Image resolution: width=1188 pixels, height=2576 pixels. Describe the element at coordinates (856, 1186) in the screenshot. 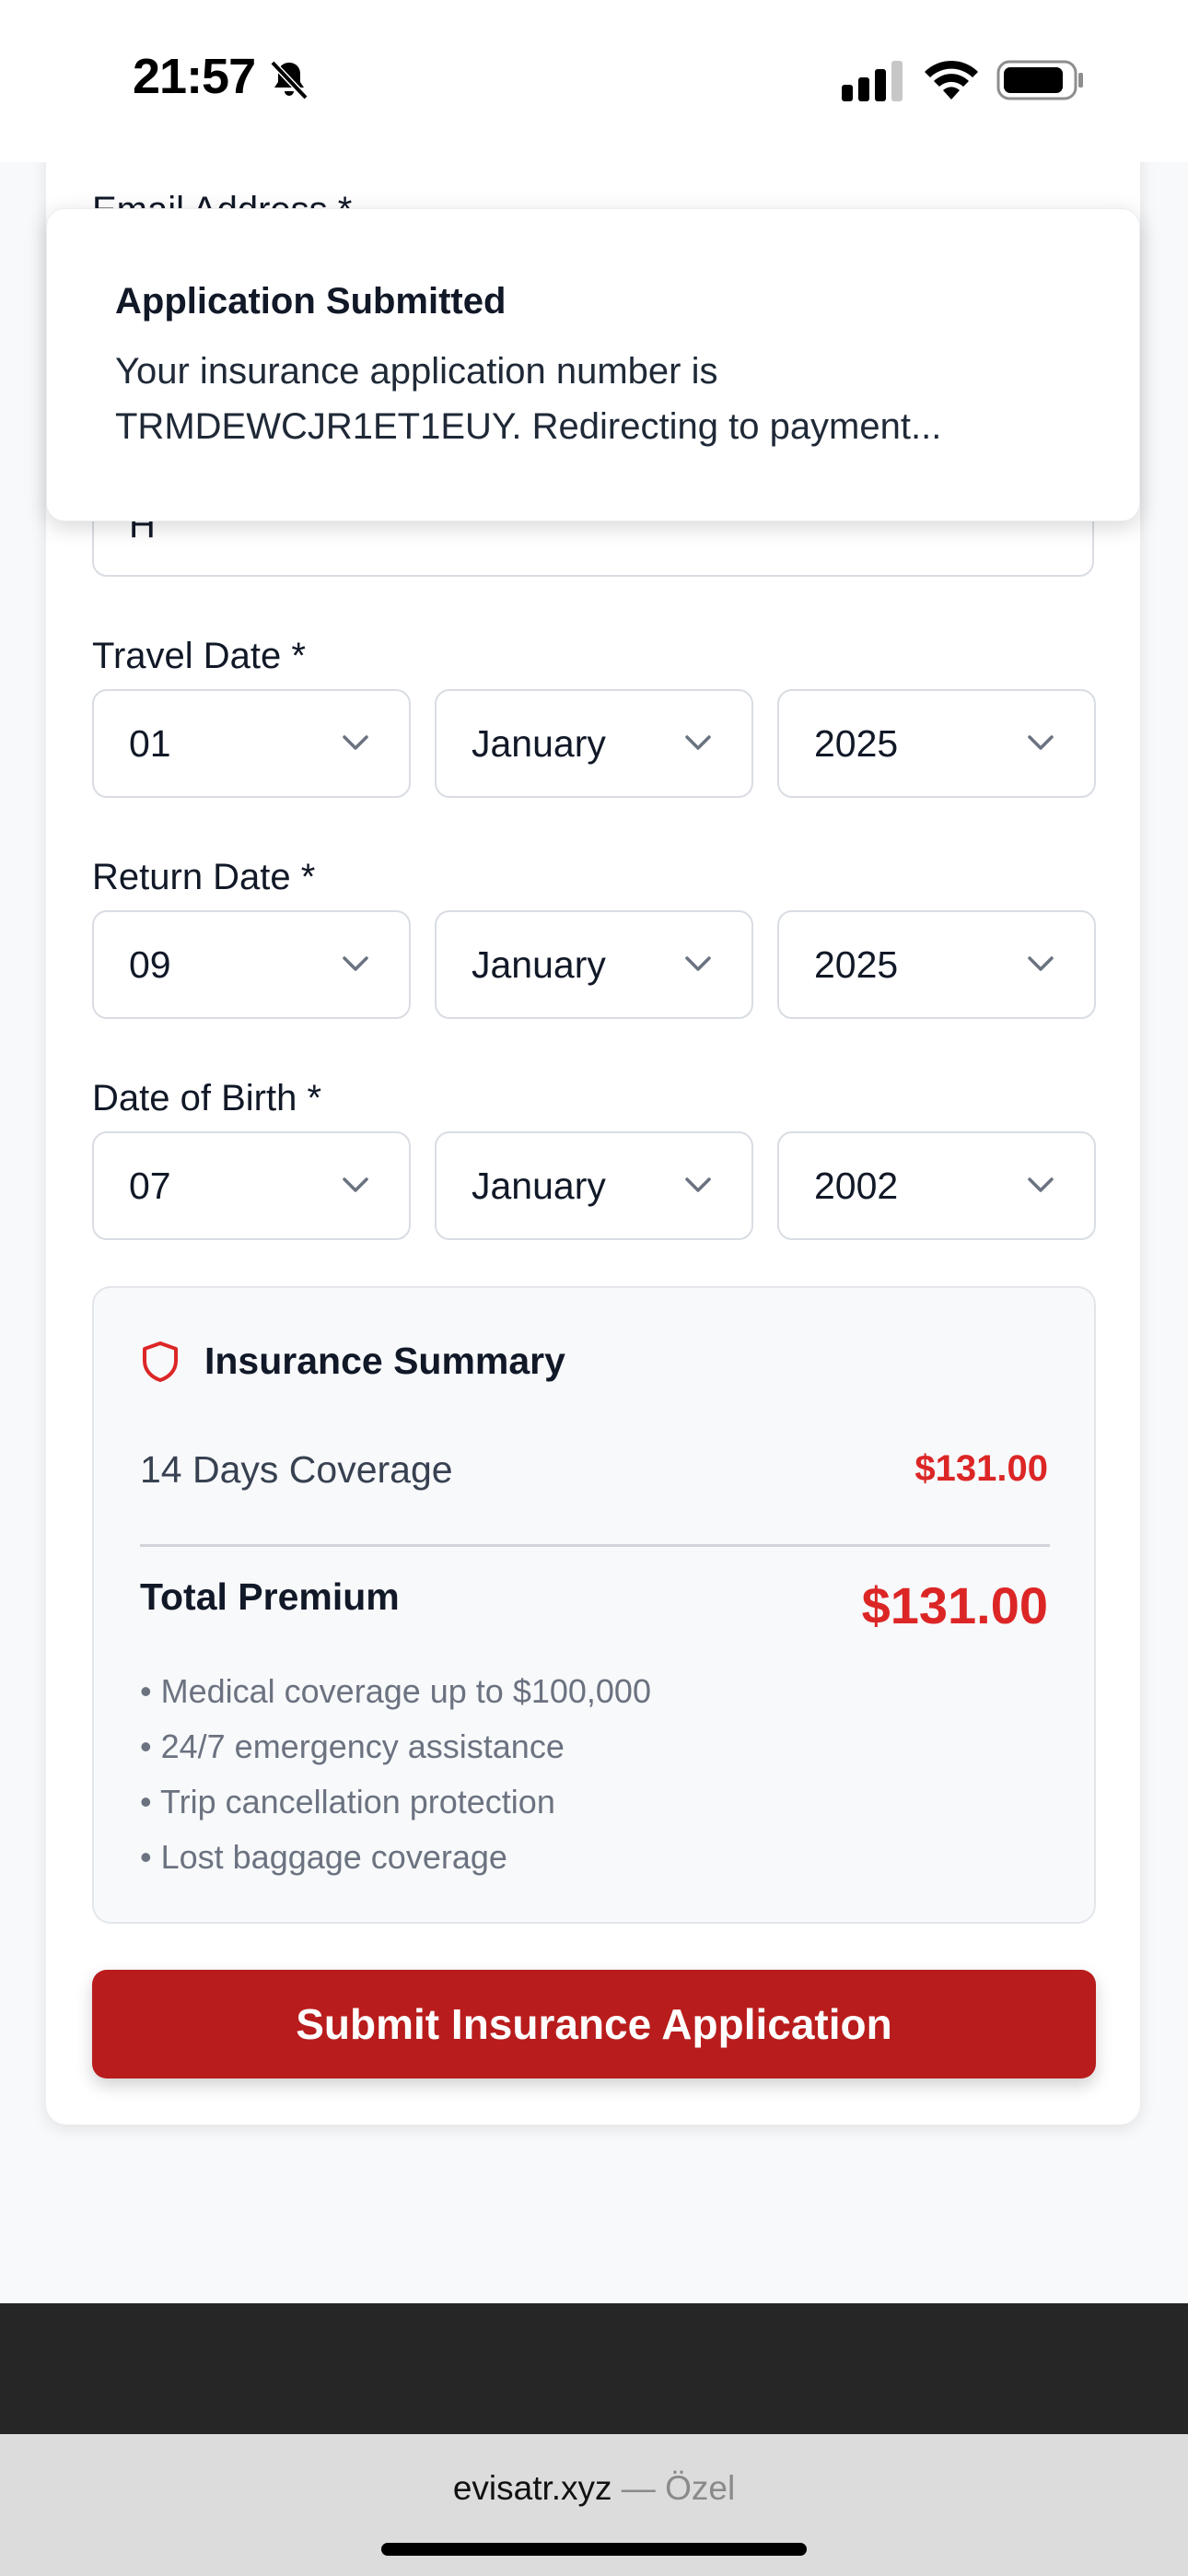

I see `dob-year-value: 2002` at that location.